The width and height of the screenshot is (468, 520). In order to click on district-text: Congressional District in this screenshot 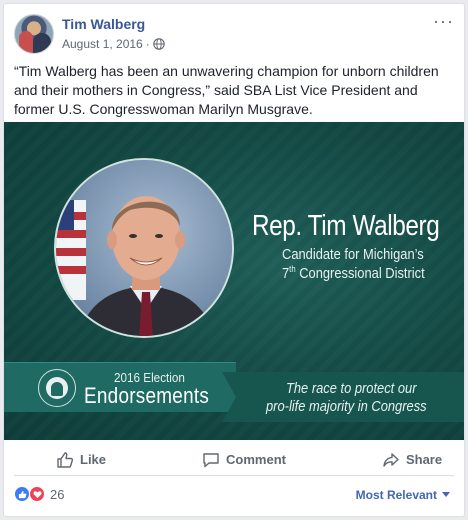, I will do `click(360, 273)`.